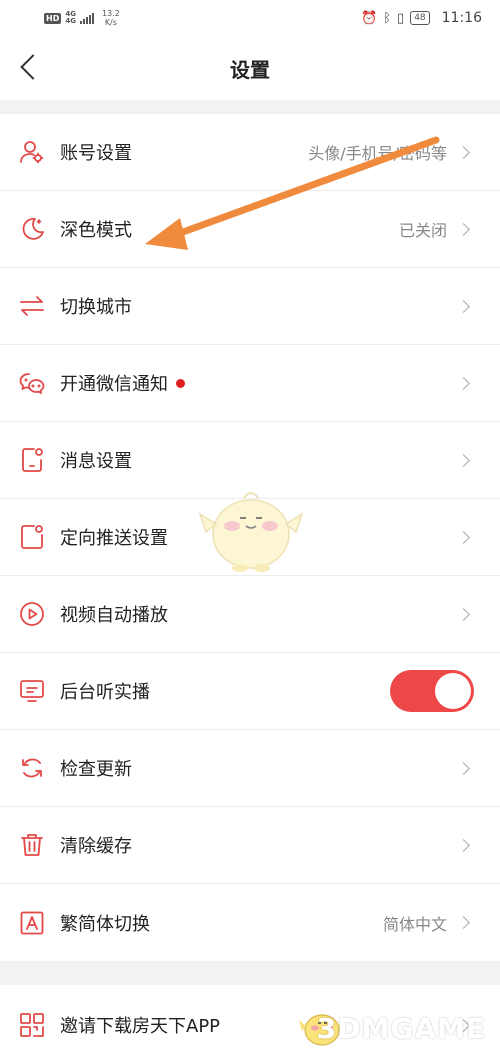 This screenshot has height=1059, width=500. I want to click on moon-icon, so click(32, 229).